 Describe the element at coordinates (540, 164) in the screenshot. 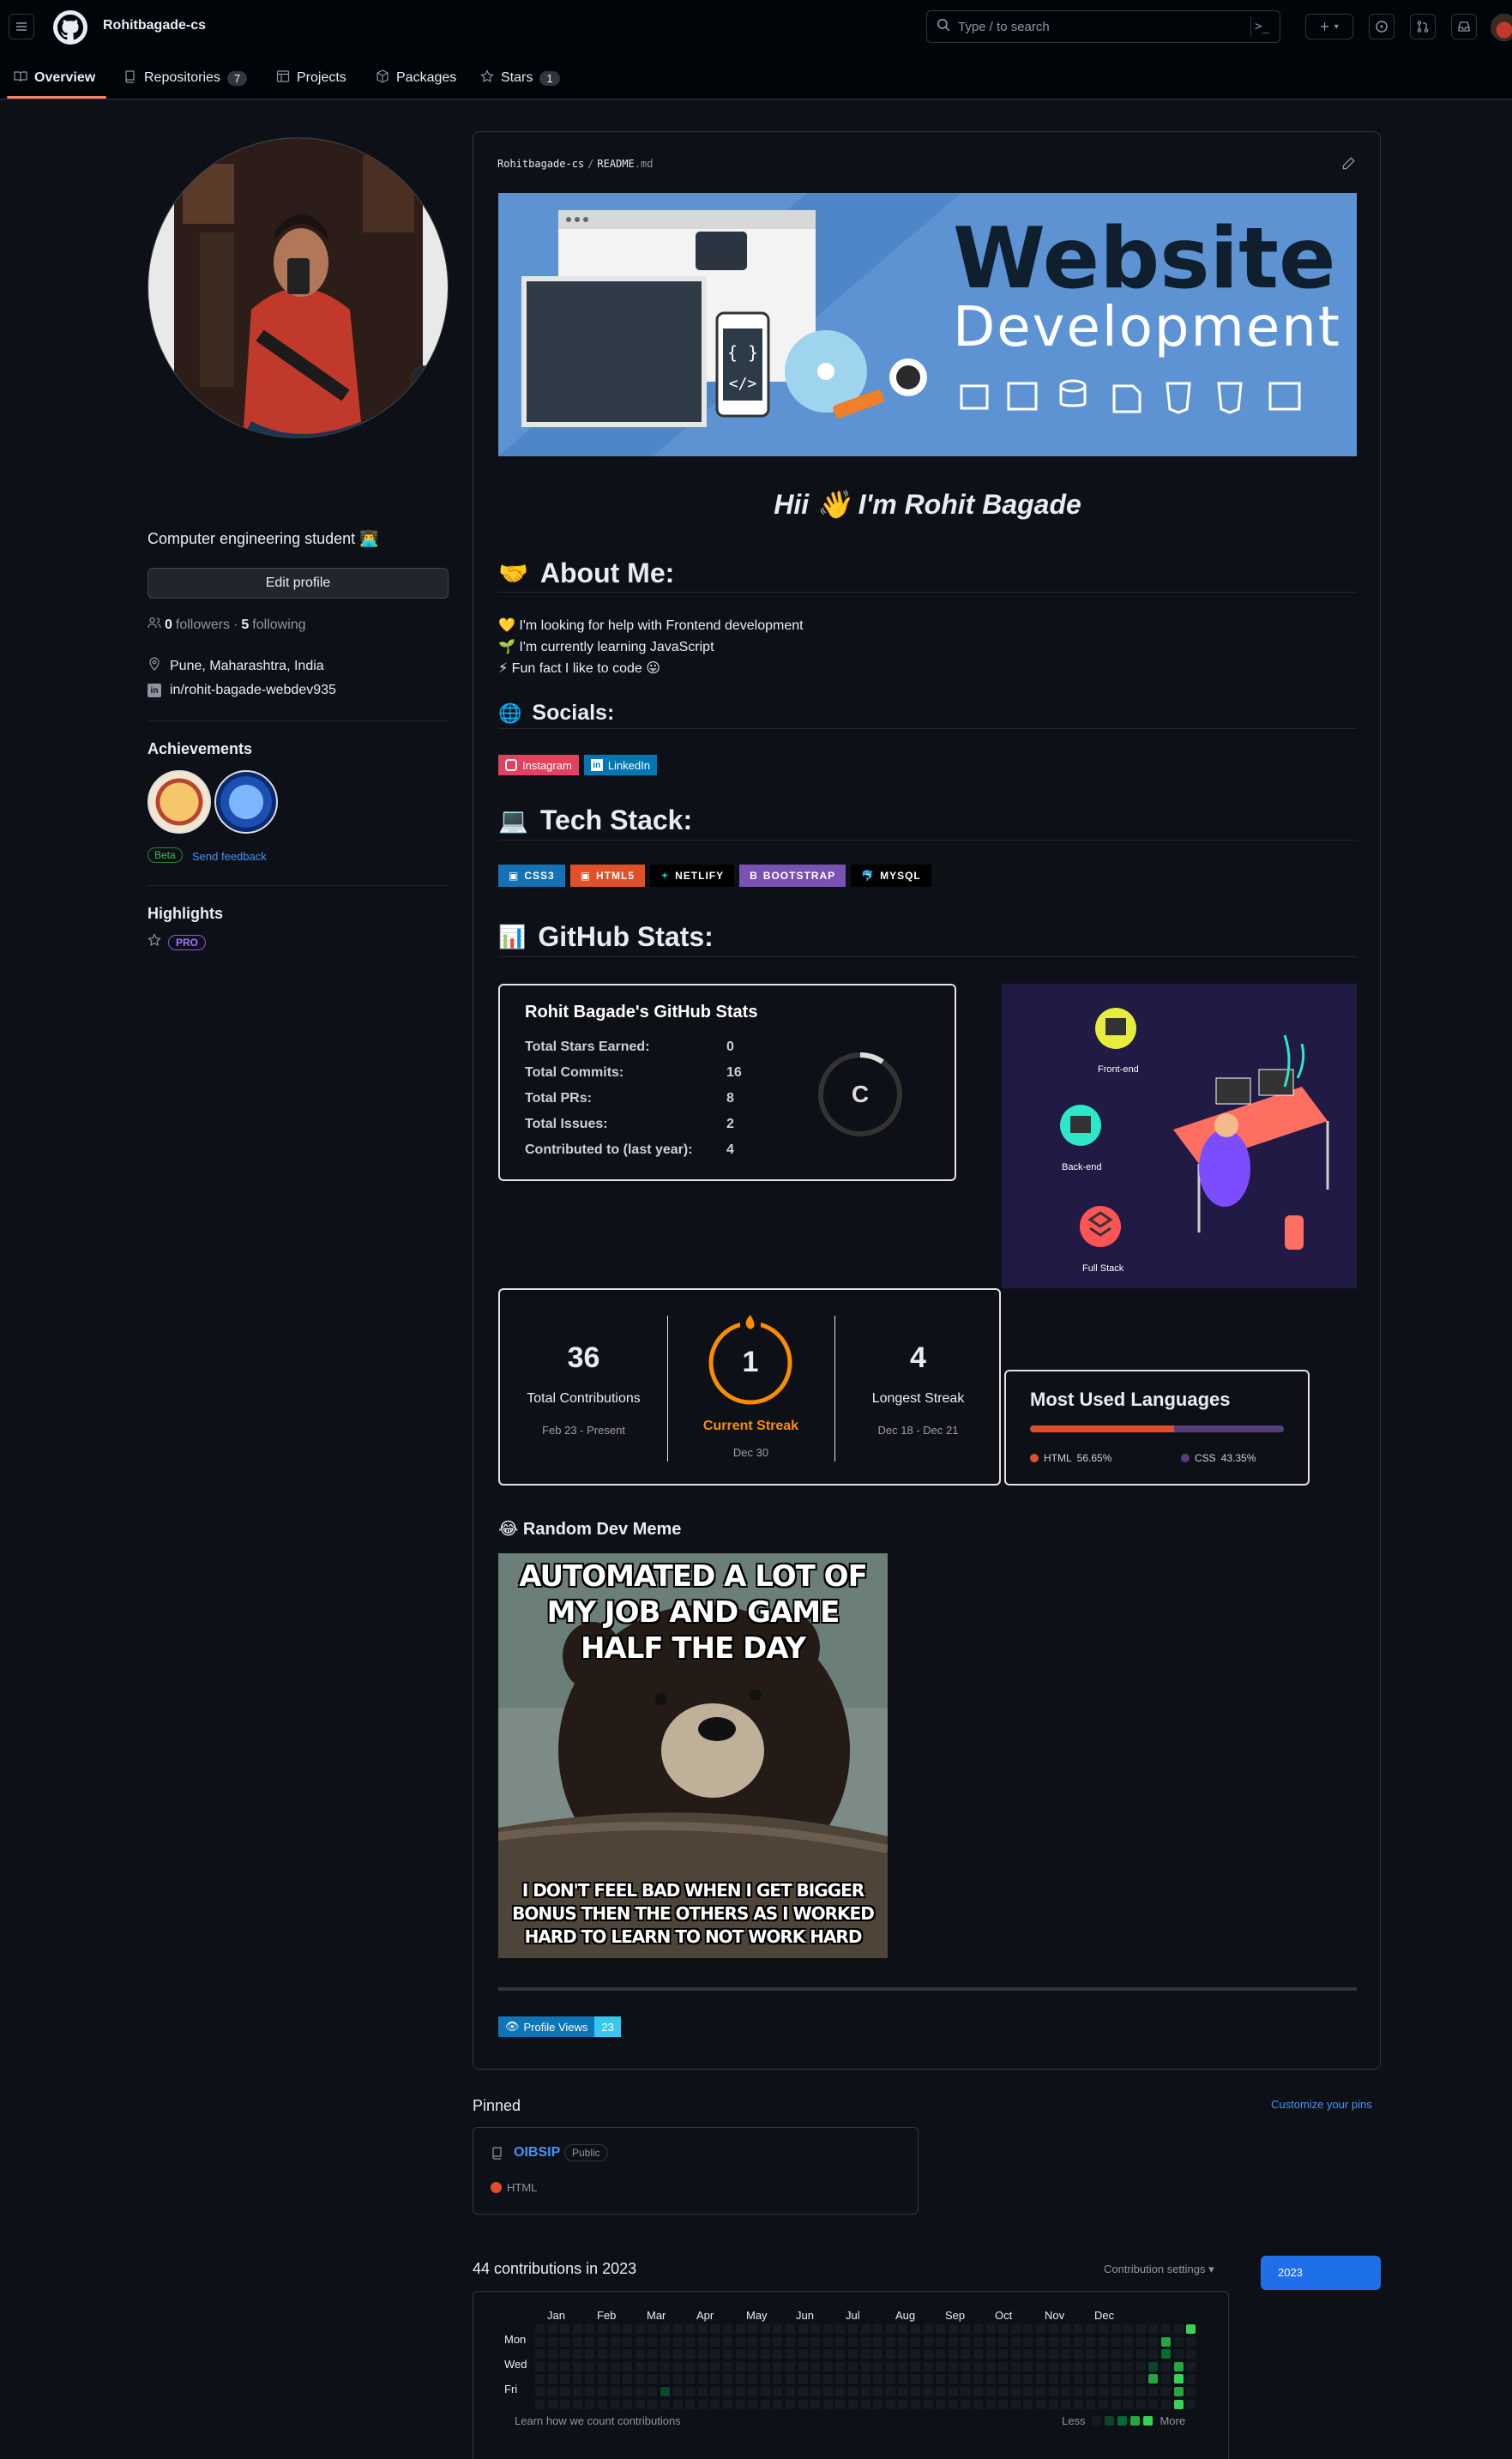

I see `readme-path-user: Rohitbagade-cs` at that location.